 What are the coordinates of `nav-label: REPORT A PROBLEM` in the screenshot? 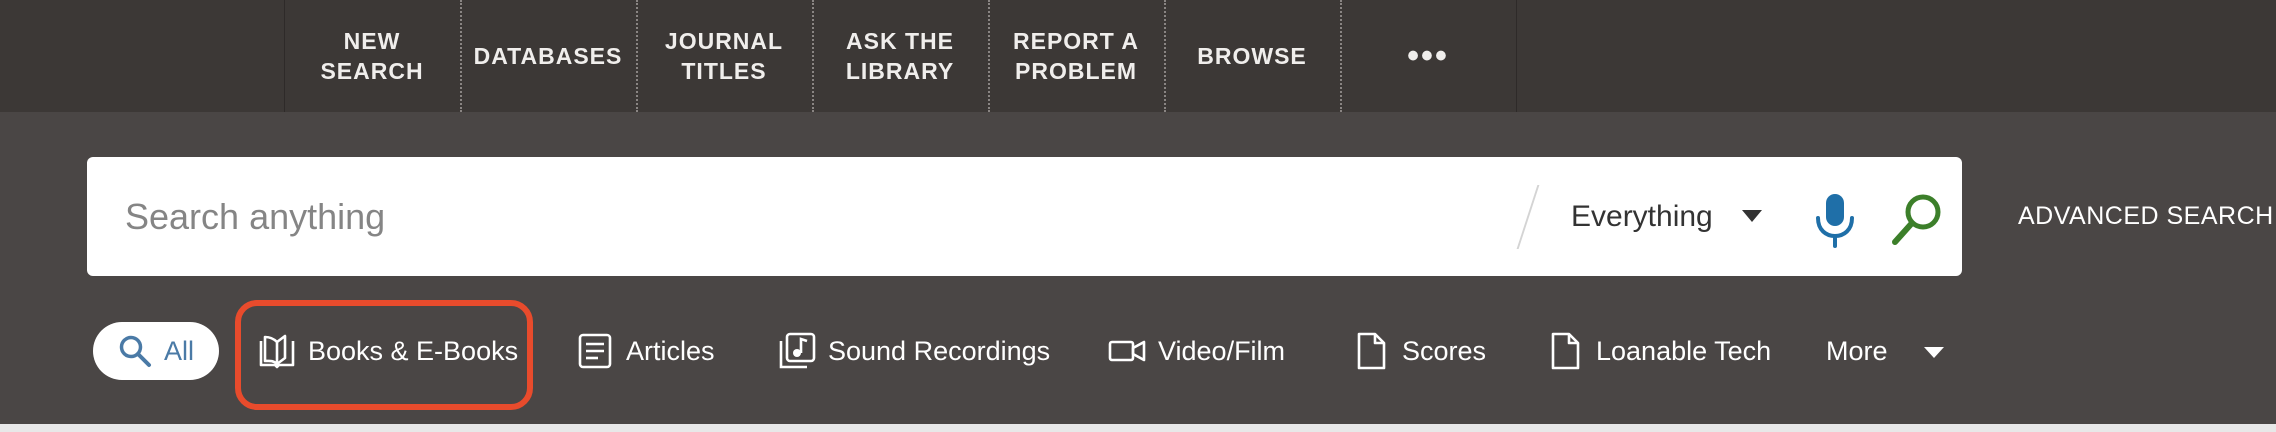 It's located at (1076, 56).